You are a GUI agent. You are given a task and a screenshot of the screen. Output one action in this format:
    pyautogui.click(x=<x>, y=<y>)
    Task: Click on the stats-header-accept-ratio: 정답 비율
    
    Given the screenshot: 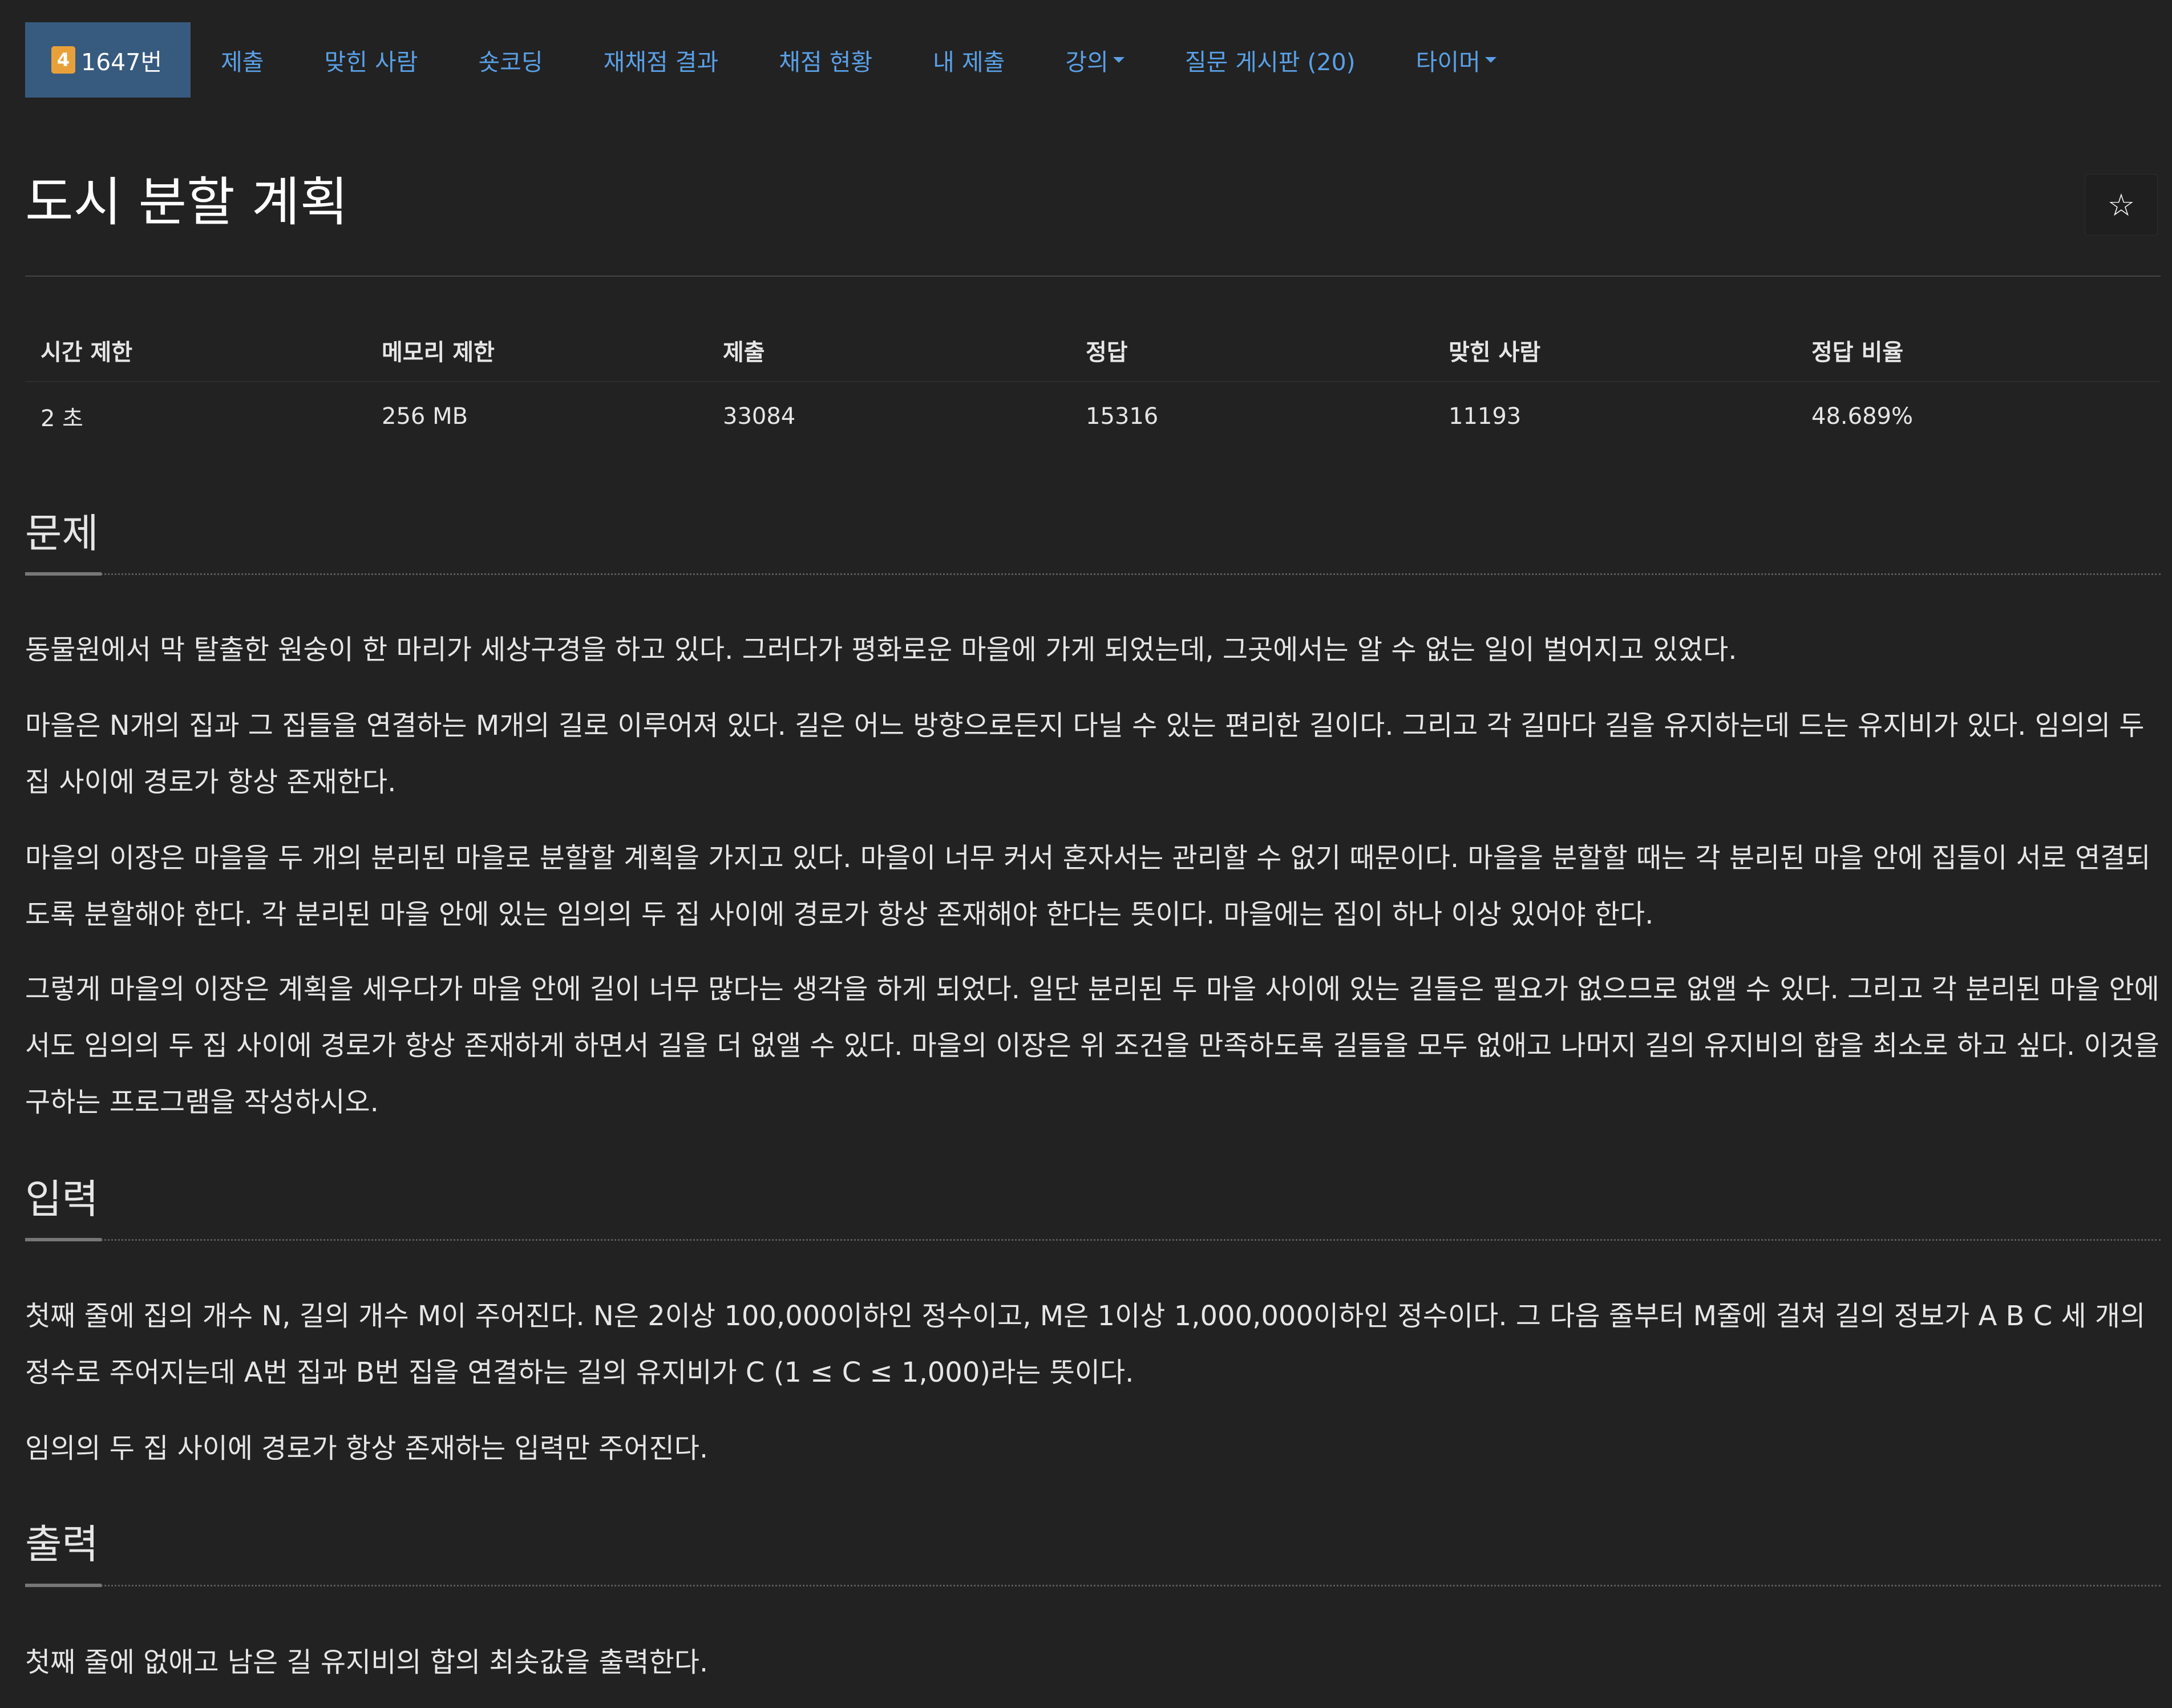 What is the action you would take?
    pyautogui.click(x=1857, y=352)
    